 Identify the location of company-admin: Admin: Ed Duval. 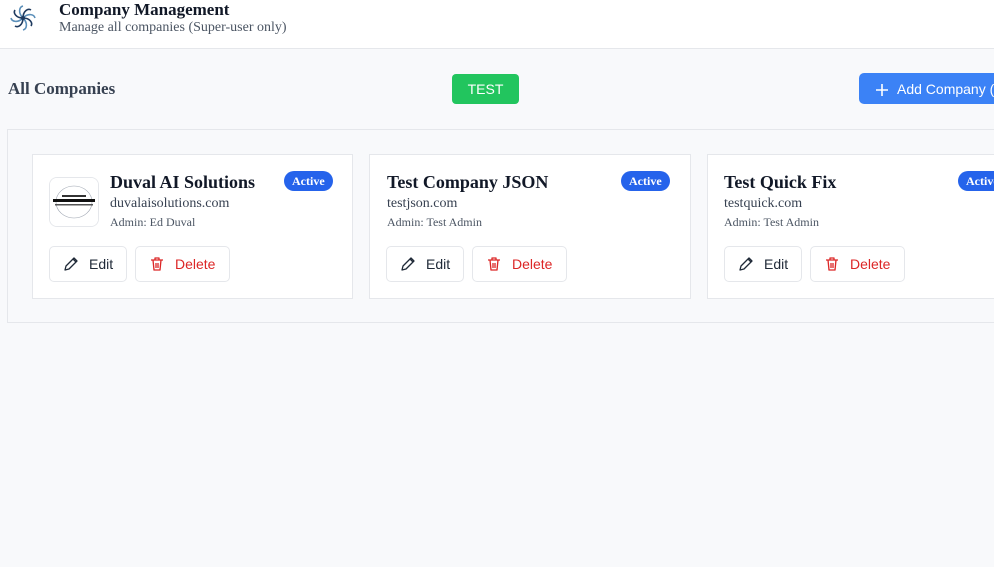
(153, 222).